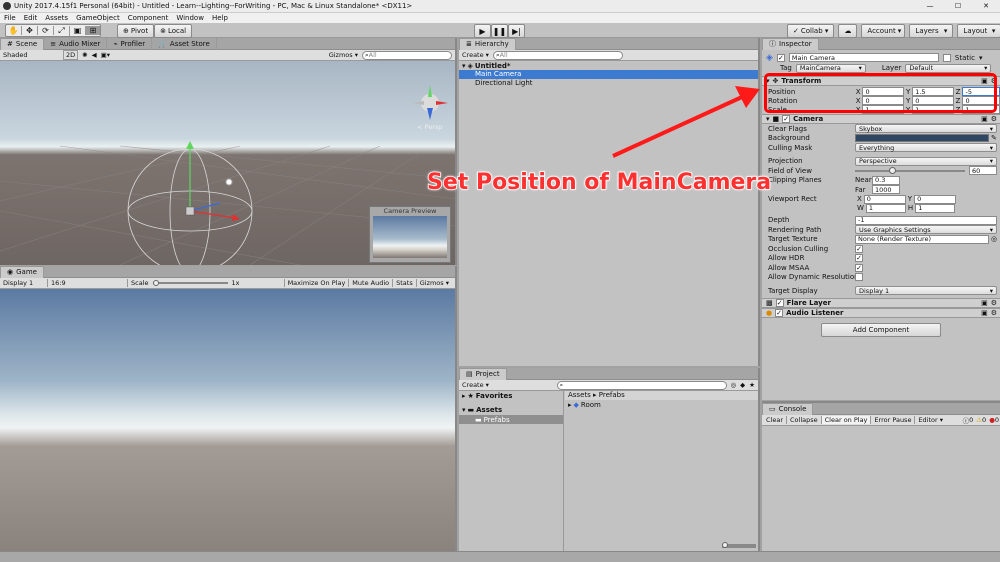 The image size is (1000, 562). Describe the element at coordinates (883, 31) in the screenshot. I see `account-button: Account ▾` at that location.